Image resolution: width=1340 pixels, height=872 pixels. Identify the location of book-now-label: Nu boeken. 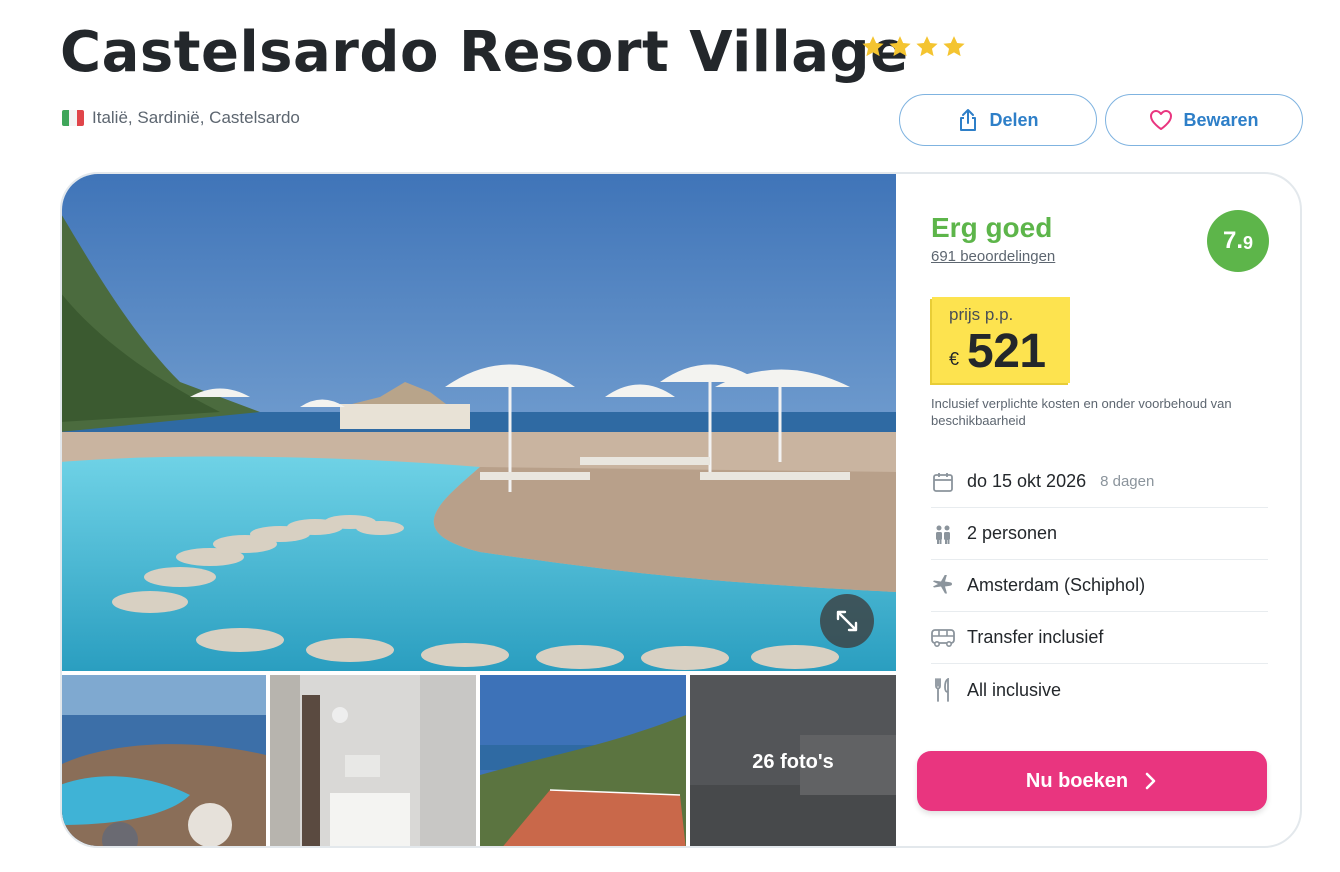
(1077, 780).